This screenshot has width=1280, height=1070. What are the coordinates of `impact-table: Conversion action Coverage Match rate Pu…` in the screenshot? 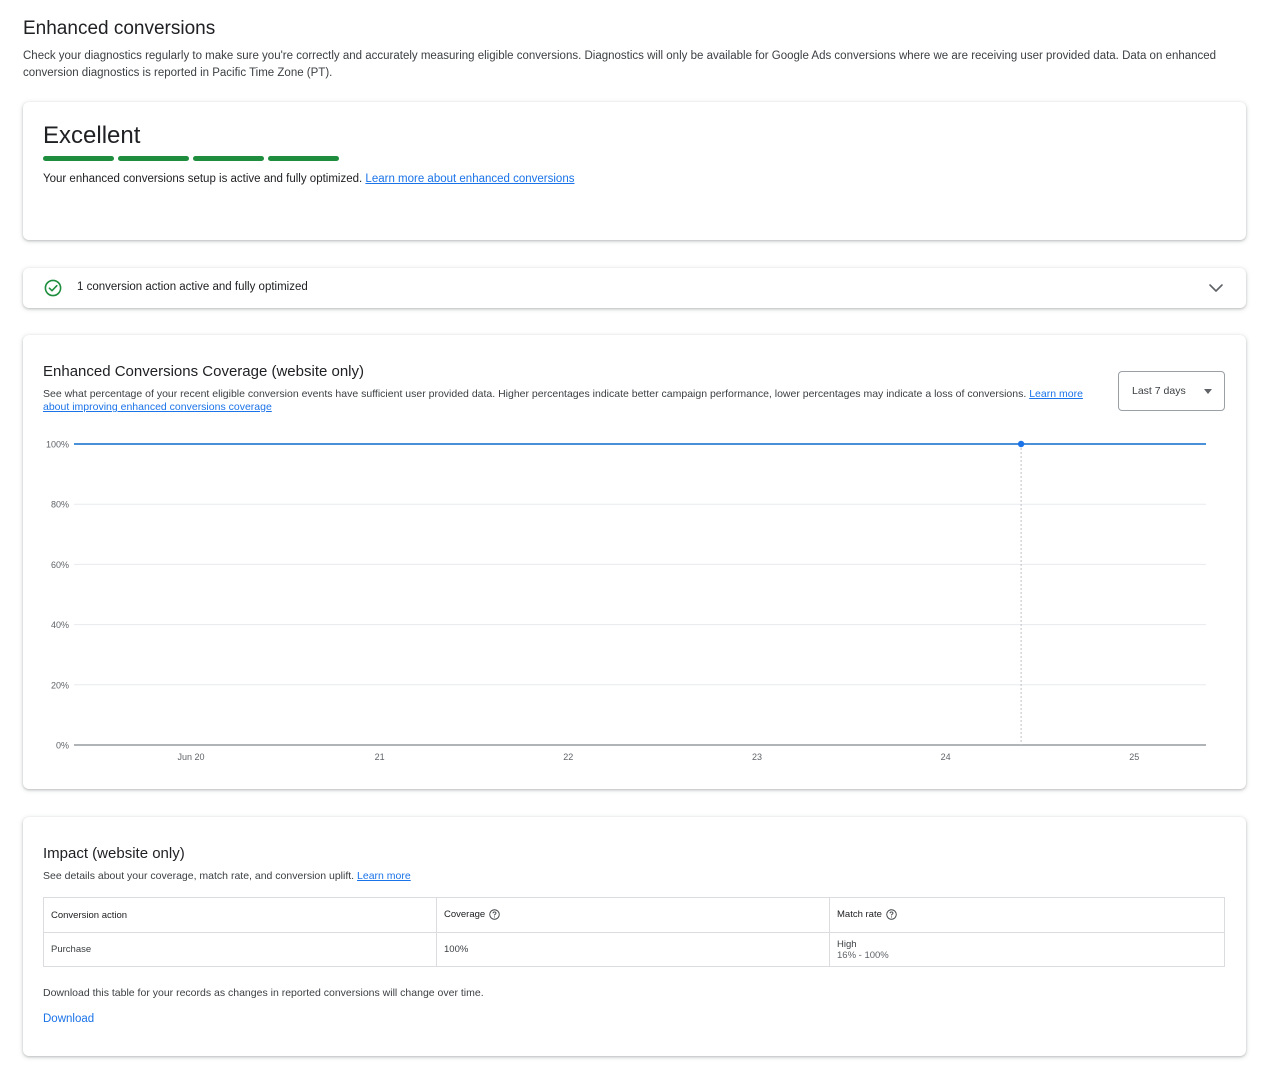 It's located at (634, 932).